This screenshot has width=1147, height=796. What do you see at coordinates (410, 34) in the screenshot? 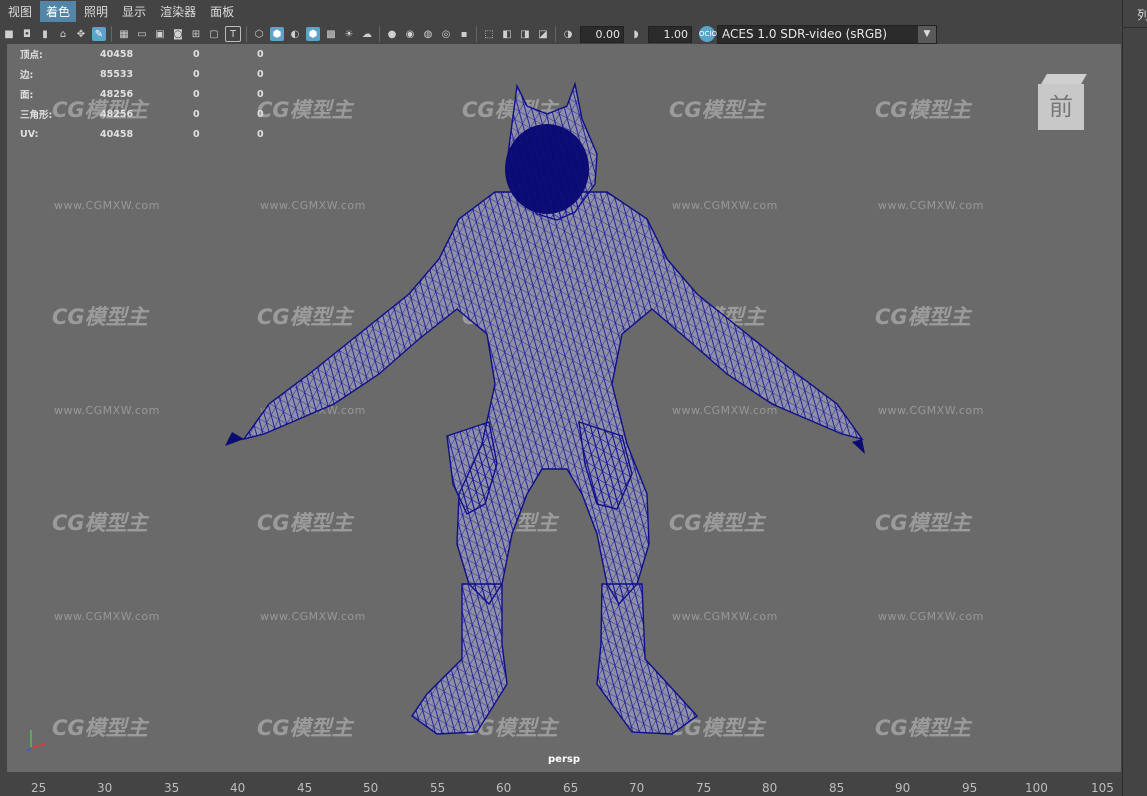
I see `motion-blur-icon: ◉` at bounding box center [410, 34].